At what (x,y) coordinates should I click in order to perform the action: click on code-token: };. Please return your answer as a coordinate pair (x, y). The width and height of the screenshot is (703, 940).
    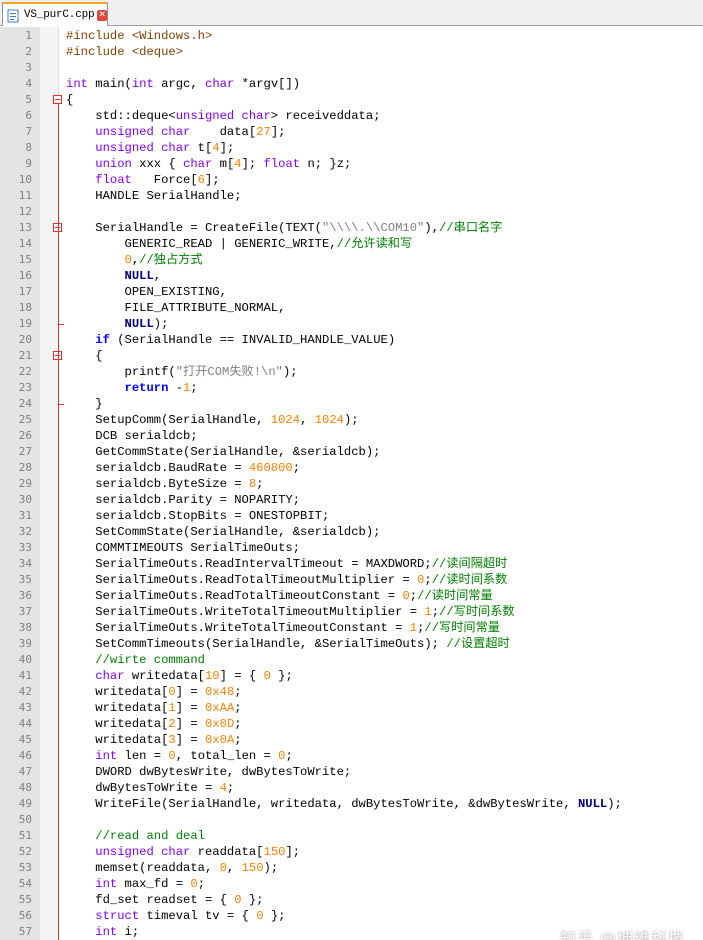
    Looking at the image, I should click on (281, 676).